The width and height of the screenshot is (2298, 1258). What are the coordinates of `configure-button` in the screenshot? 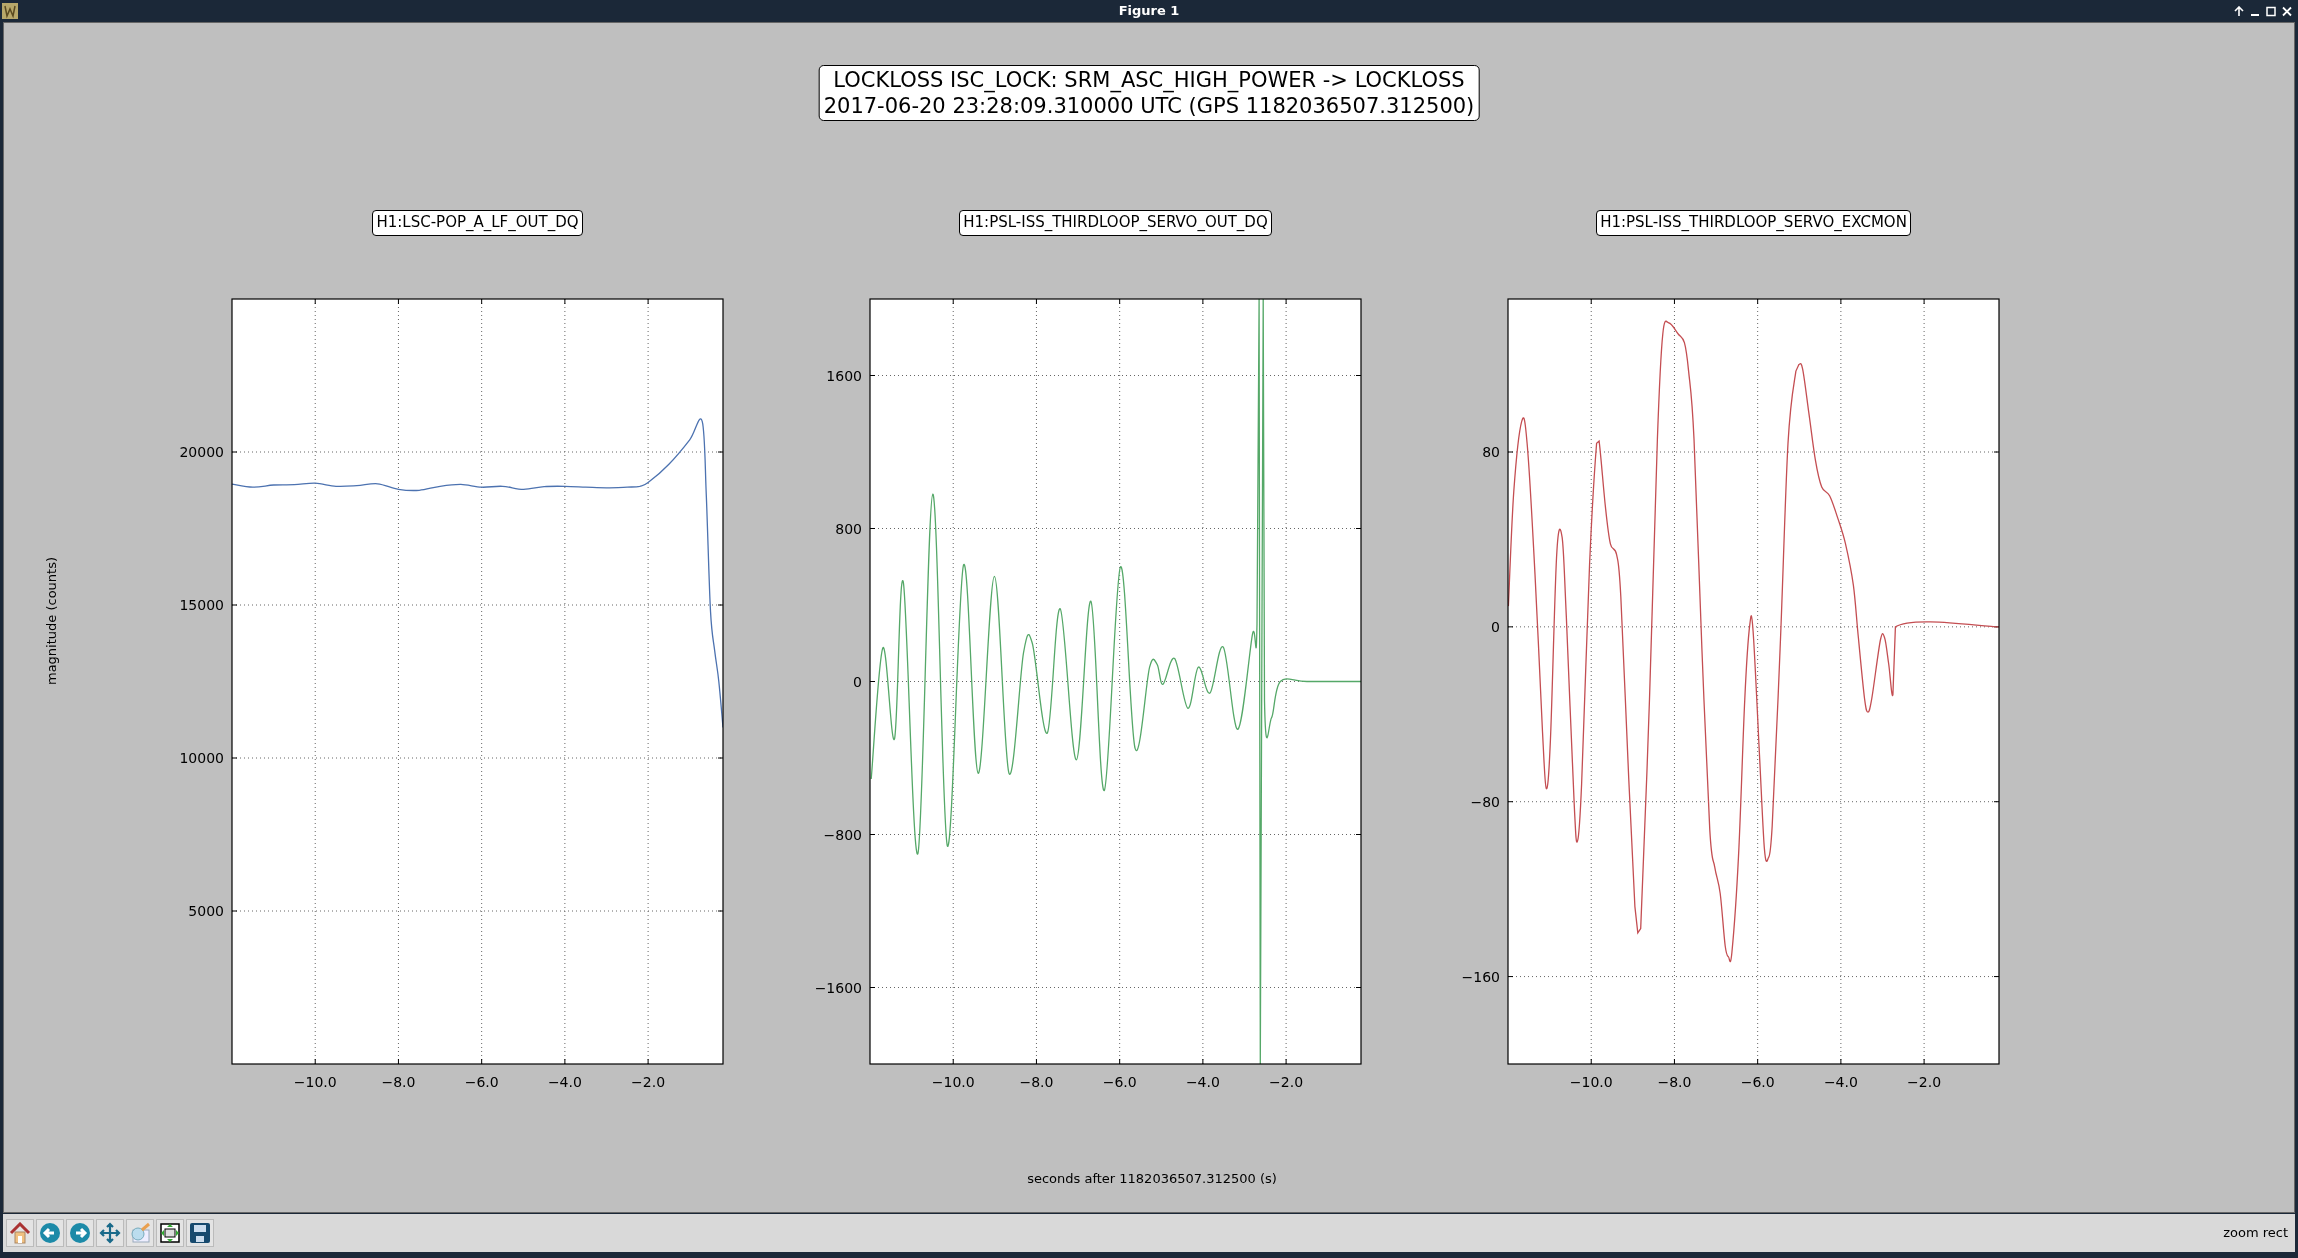 It's located at (170, 1233).